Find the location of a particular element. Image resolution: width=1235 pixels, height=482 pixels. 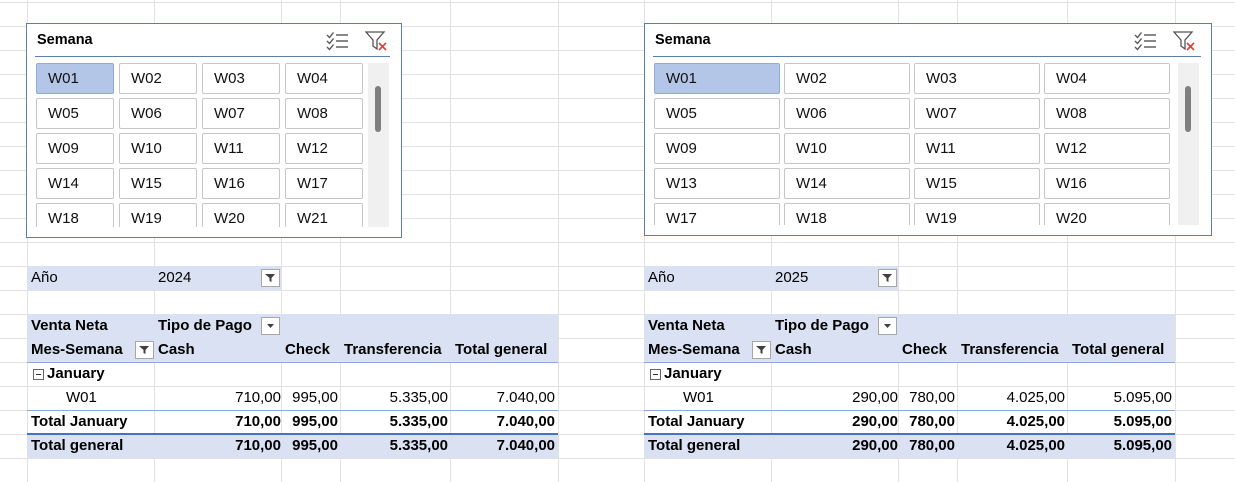

column-header-transferencia: Transferencia is located at coordinates (1010, 349).